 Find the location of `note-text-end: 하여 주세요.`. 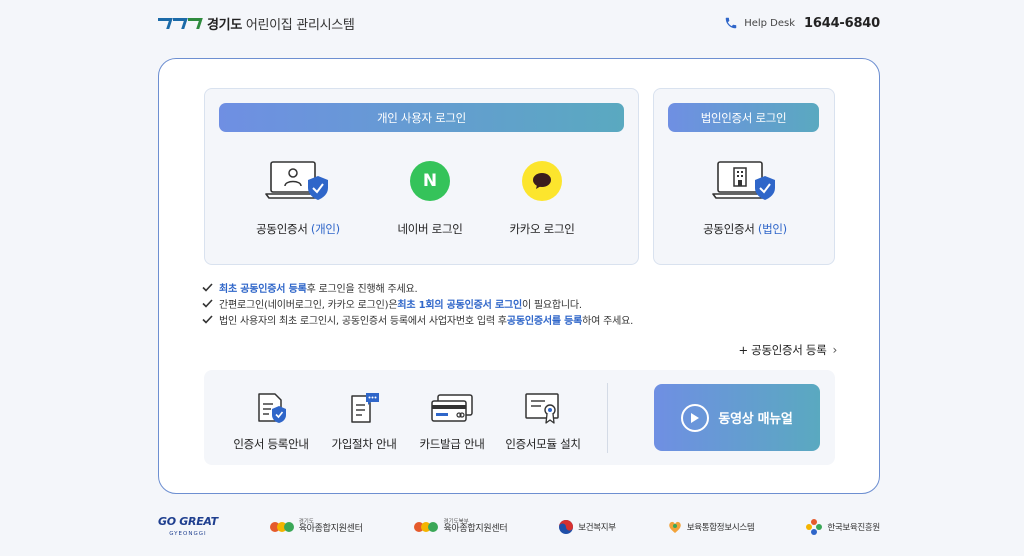

note-text-end: 하여 주세요. is located at coordinates (608, 321).